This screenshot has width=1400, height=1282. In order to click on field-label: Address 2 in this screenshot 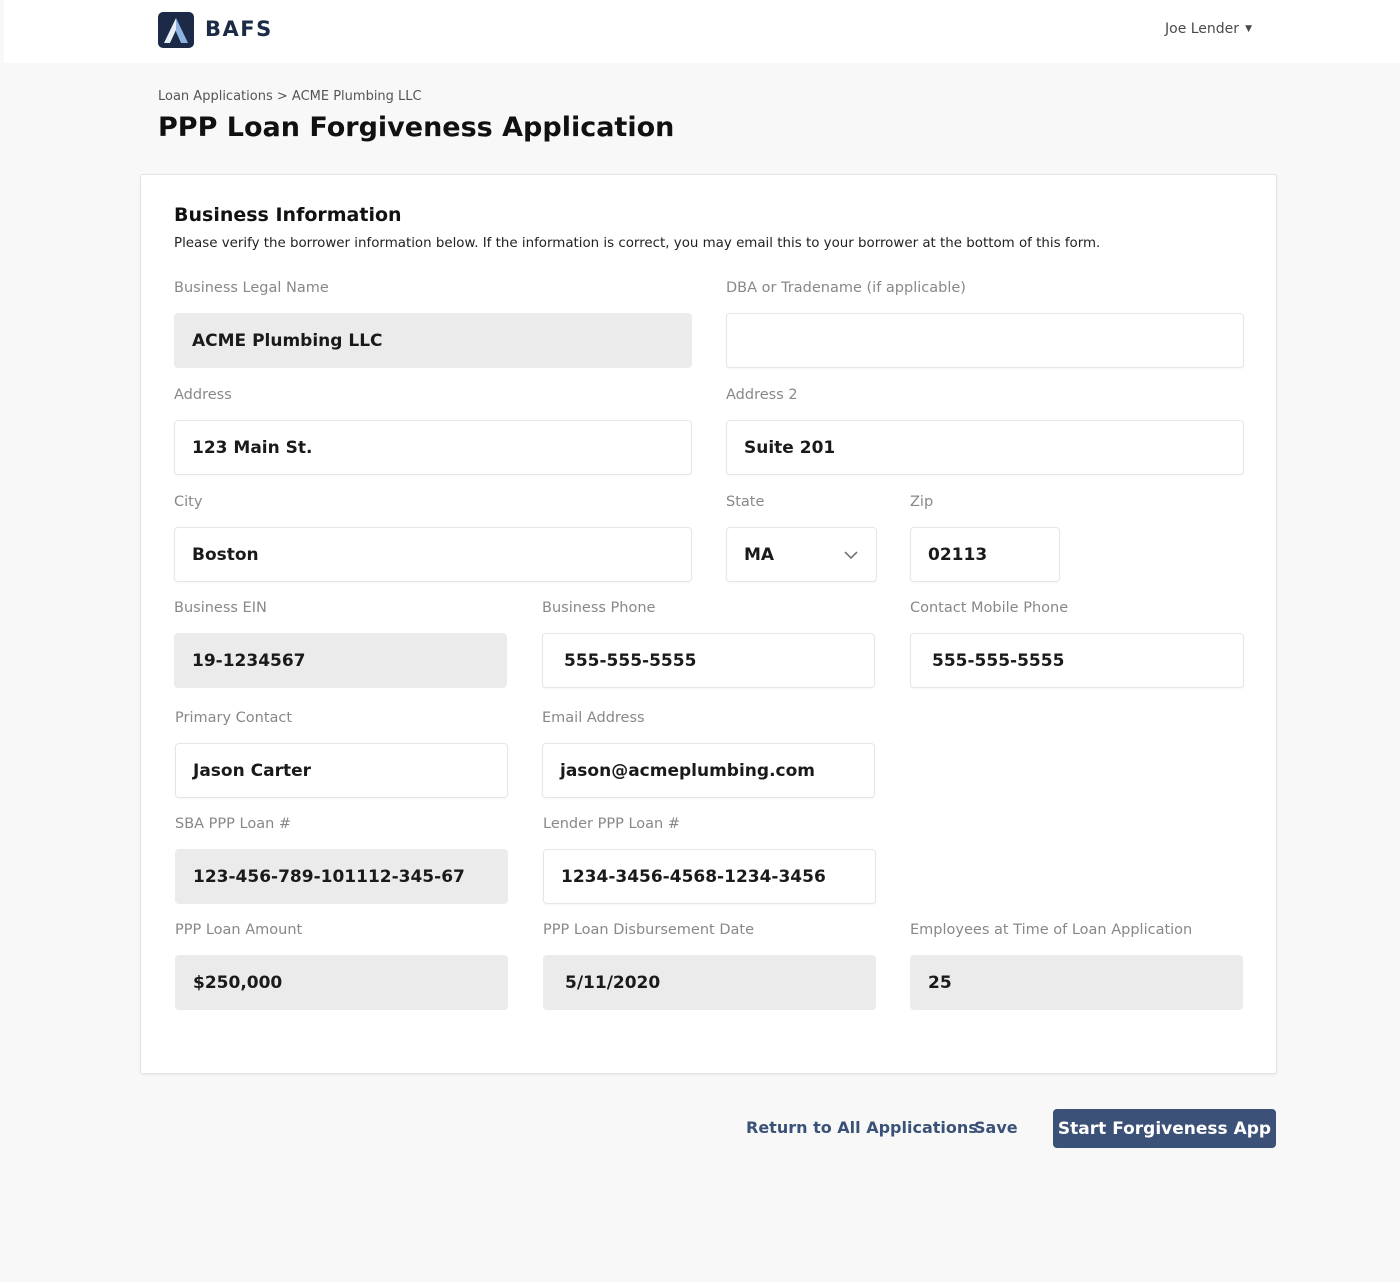, I will do `click(762, 395)`.